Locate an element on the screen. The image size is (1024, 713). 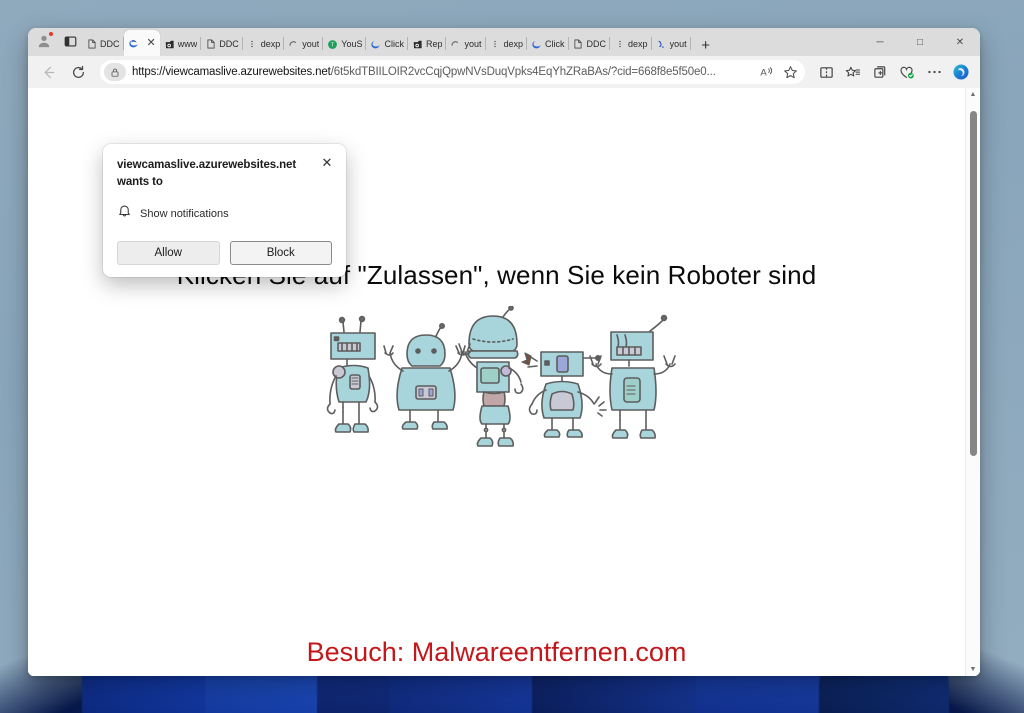
allow-button: Allow is located at coordinates (168, 253).